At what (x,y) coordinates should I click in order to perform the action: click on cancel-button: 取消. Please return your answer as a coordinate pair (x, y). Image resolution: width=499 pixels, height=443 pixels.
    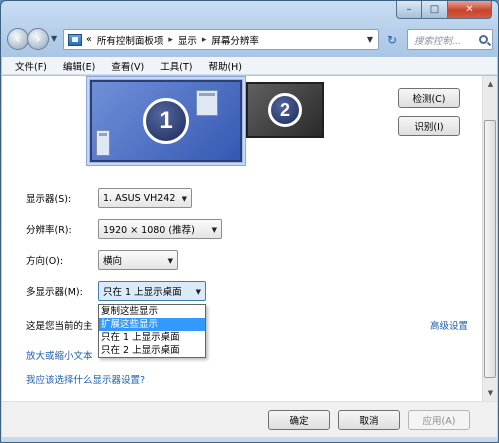
    Looking at the image, I should click on (369, 420).